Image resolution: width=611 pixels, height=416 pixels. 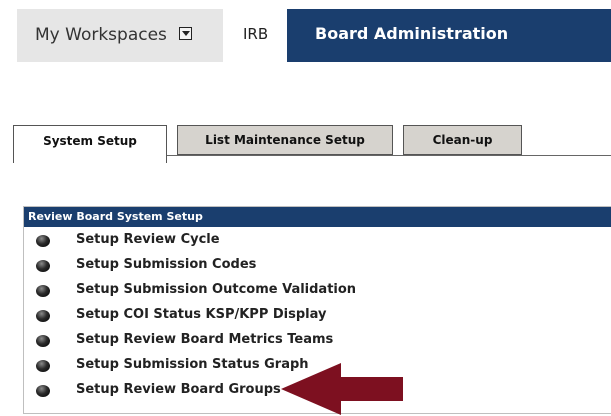 What do you see at coordinates (317, 217) in the screenshot?
I see `panel-header: Review Board System Setup` at bounding box center [317, 217].